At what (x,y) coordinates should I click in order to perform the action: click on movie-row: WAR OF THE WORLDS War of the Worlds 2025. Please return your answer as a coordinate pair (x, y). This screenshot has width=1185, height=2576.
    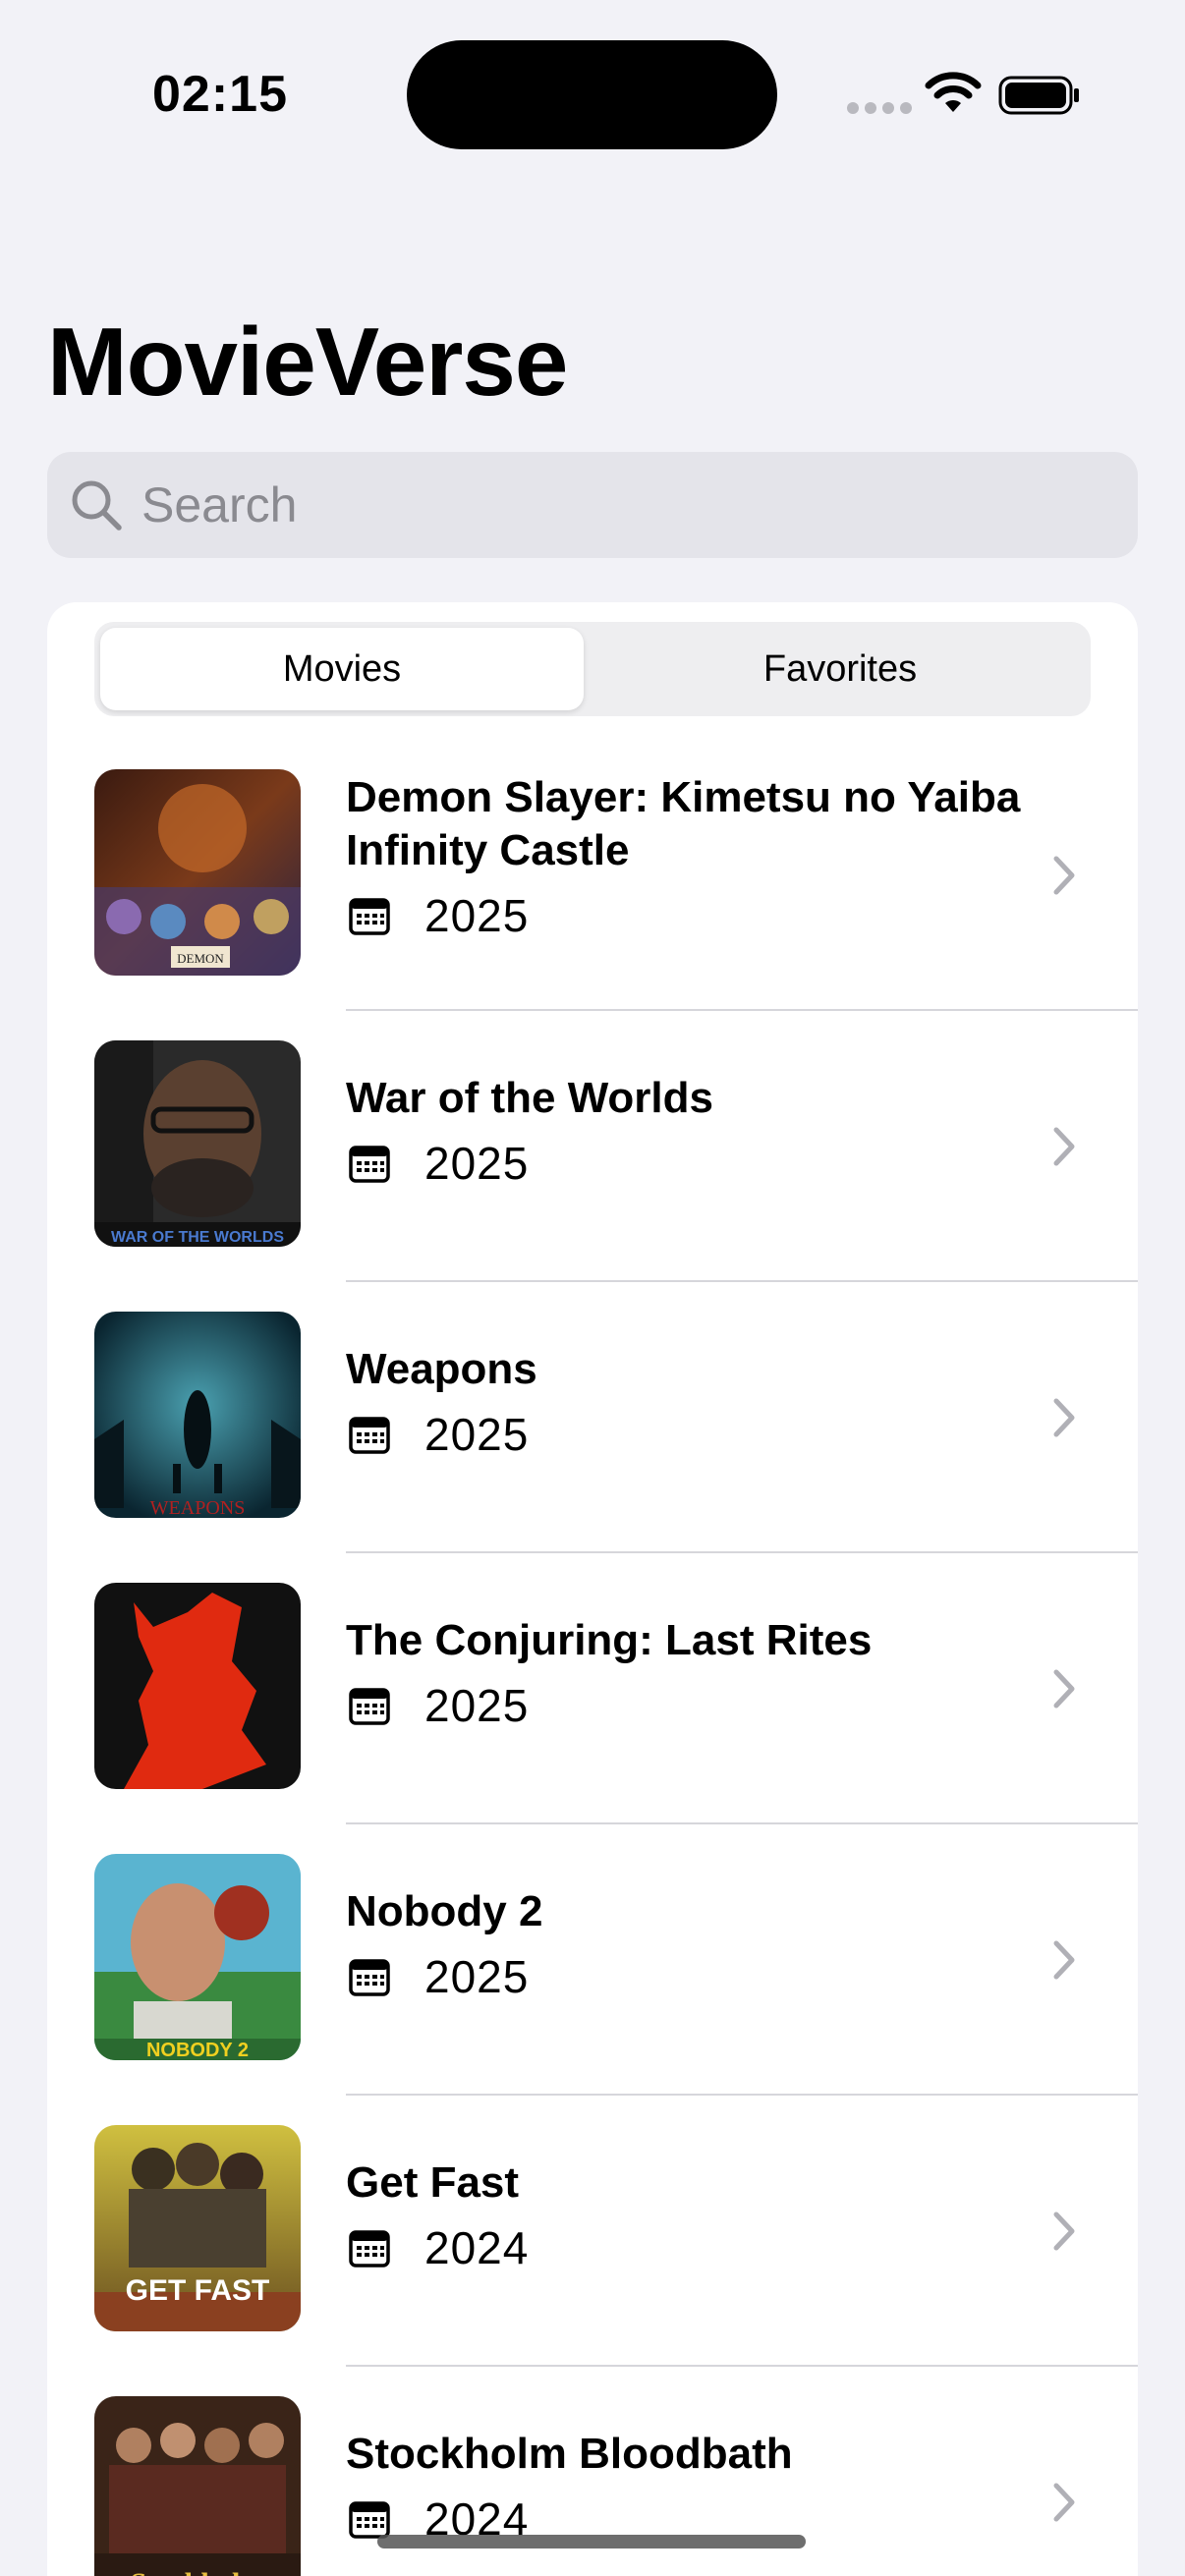
    Looking at the image, I should click on (592, 1146).